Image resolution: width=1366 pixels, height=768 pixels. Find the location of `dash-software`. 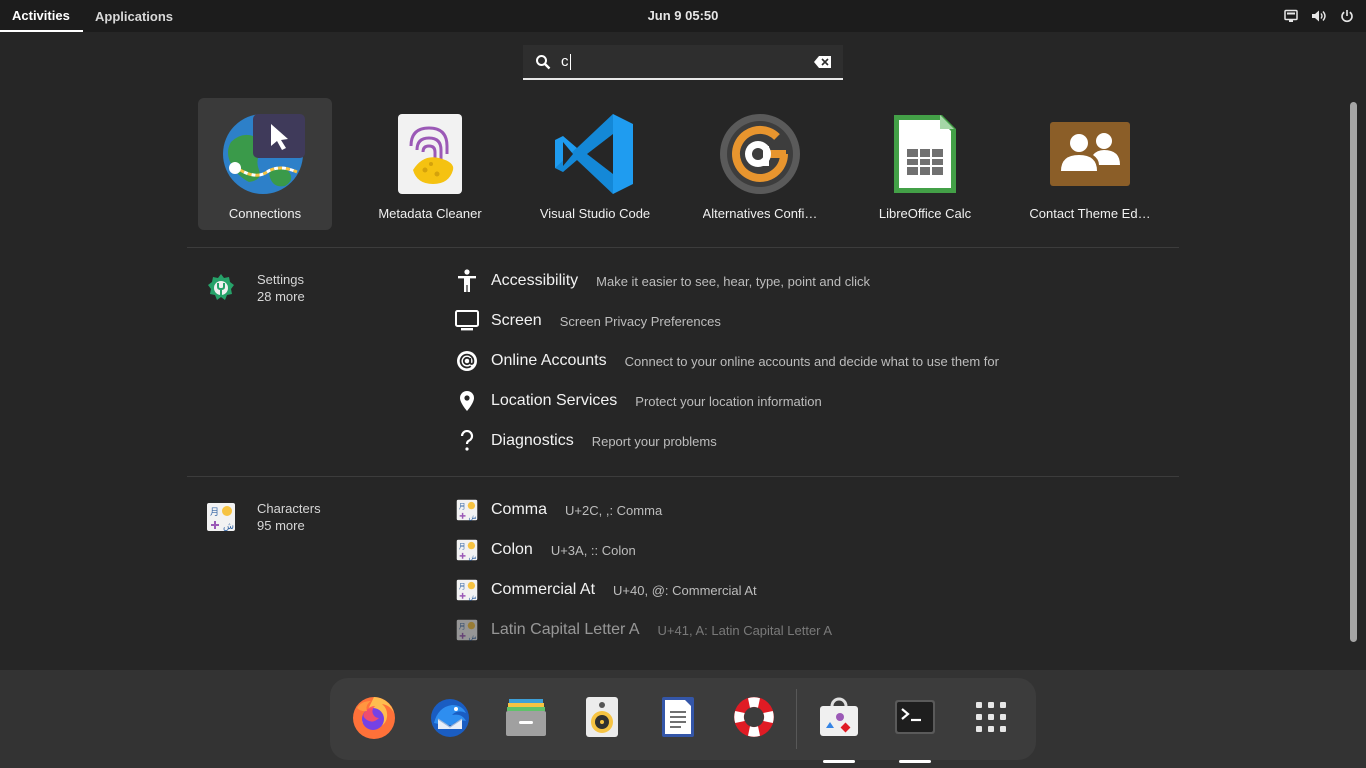

dash-software is located at coordinates (839, 725).